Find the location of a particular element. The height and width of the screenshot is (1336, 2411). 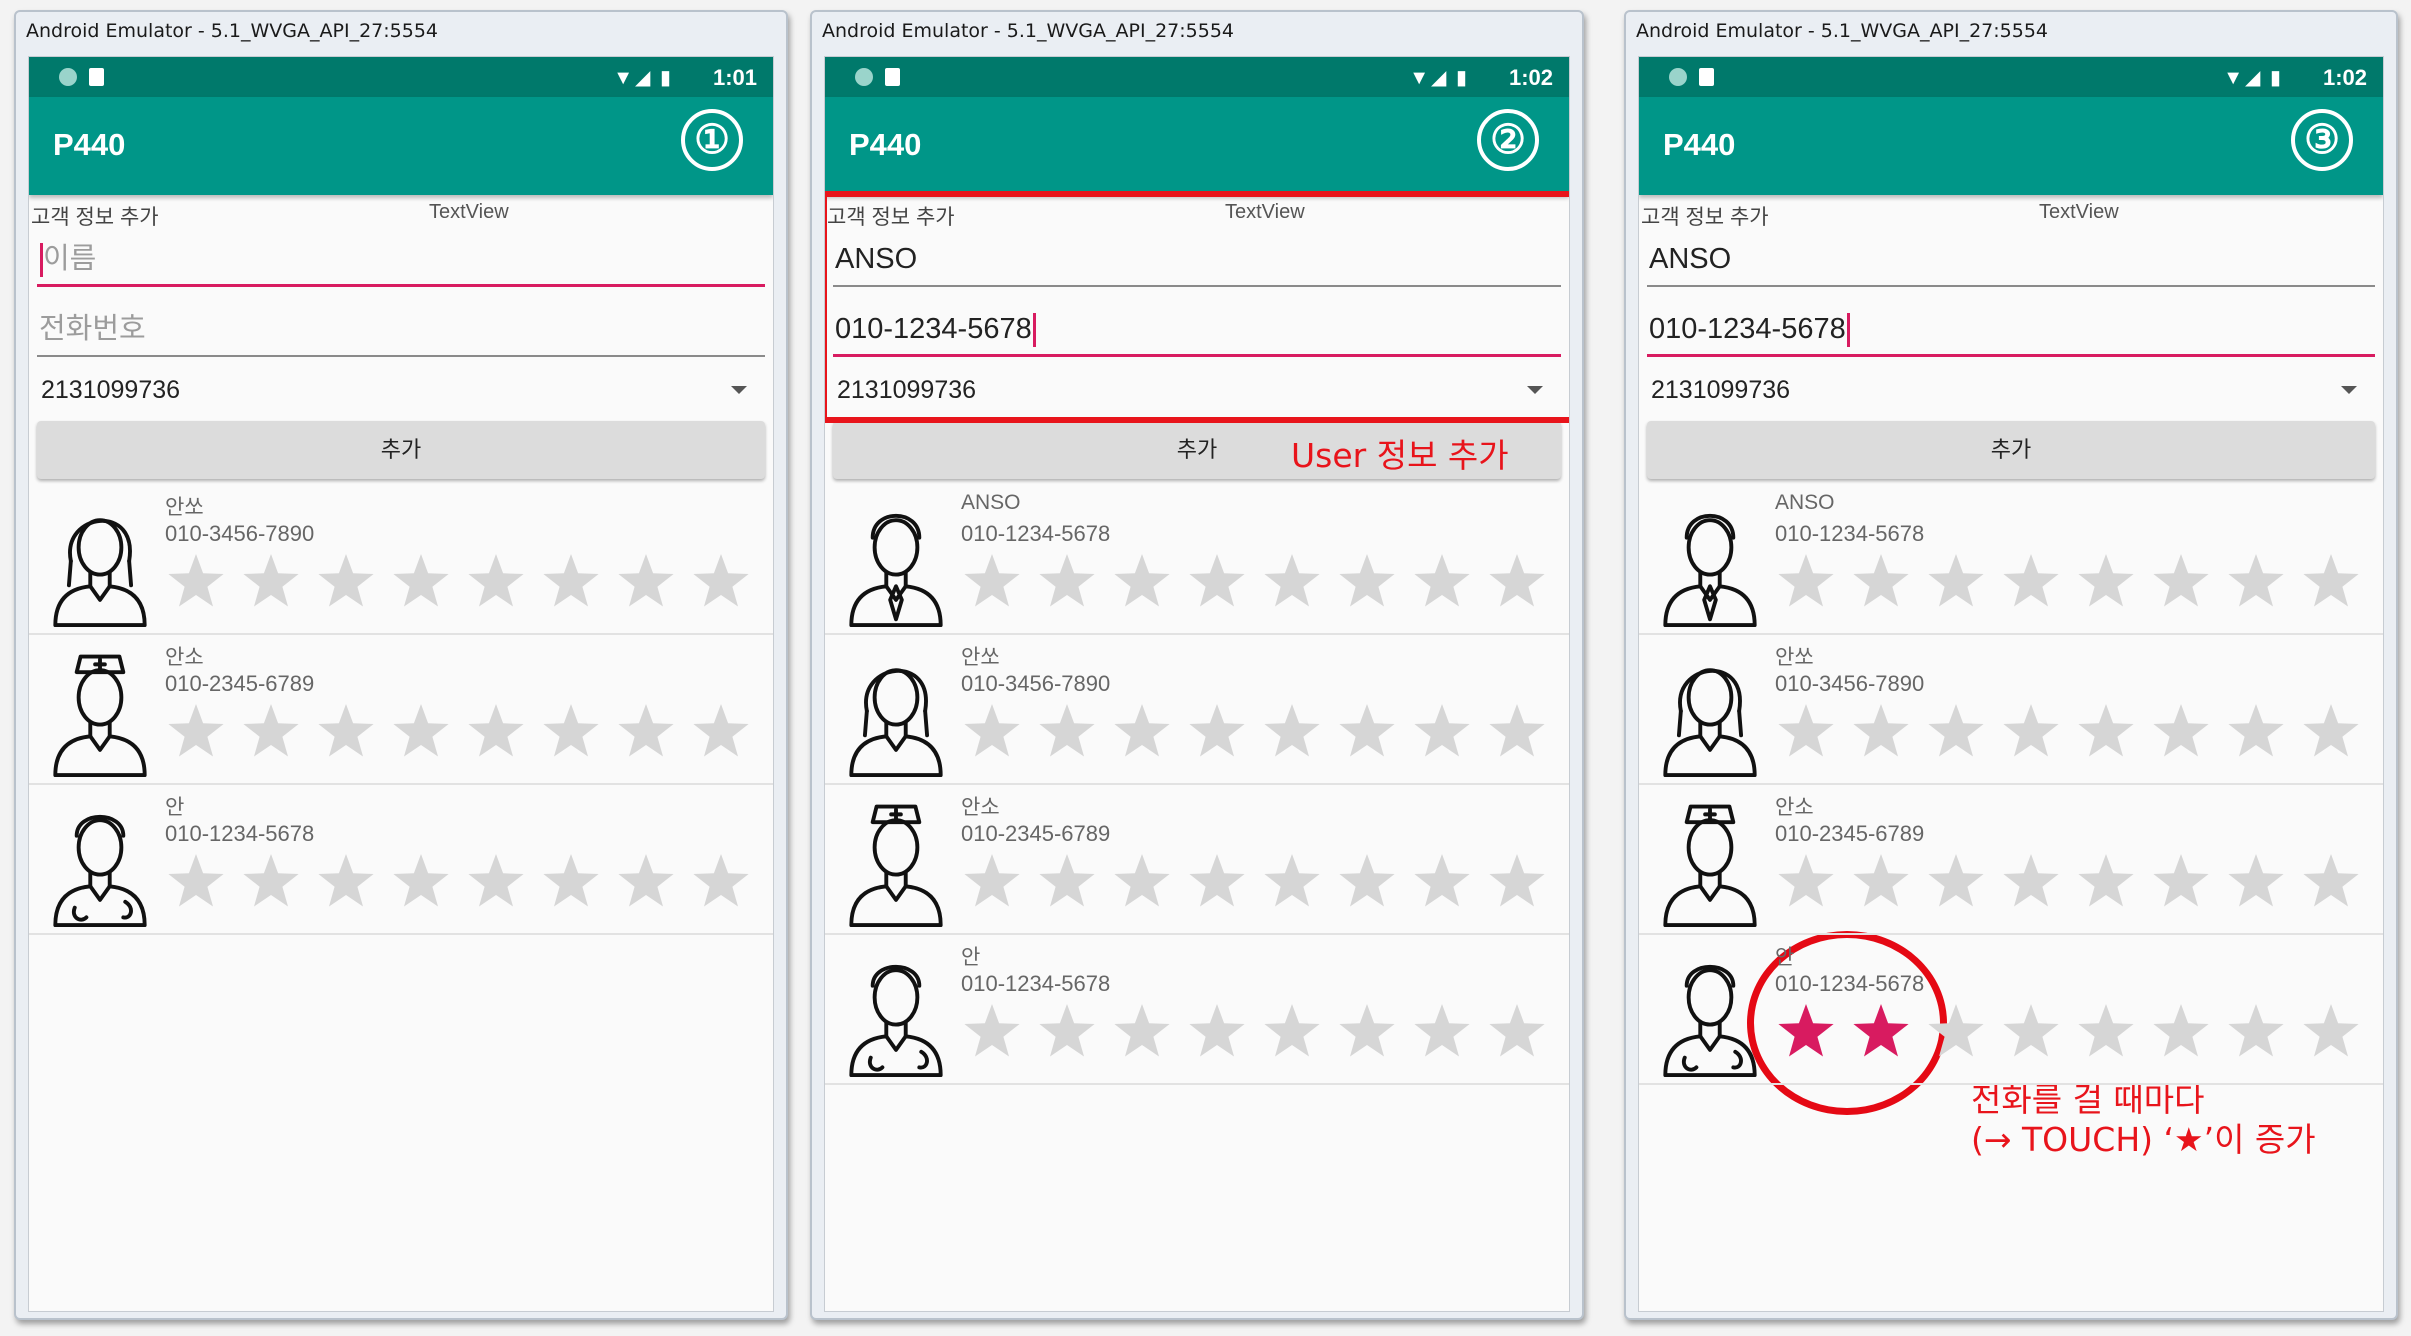

phone-input: 전화번호 is located at coordinates (401, 331).